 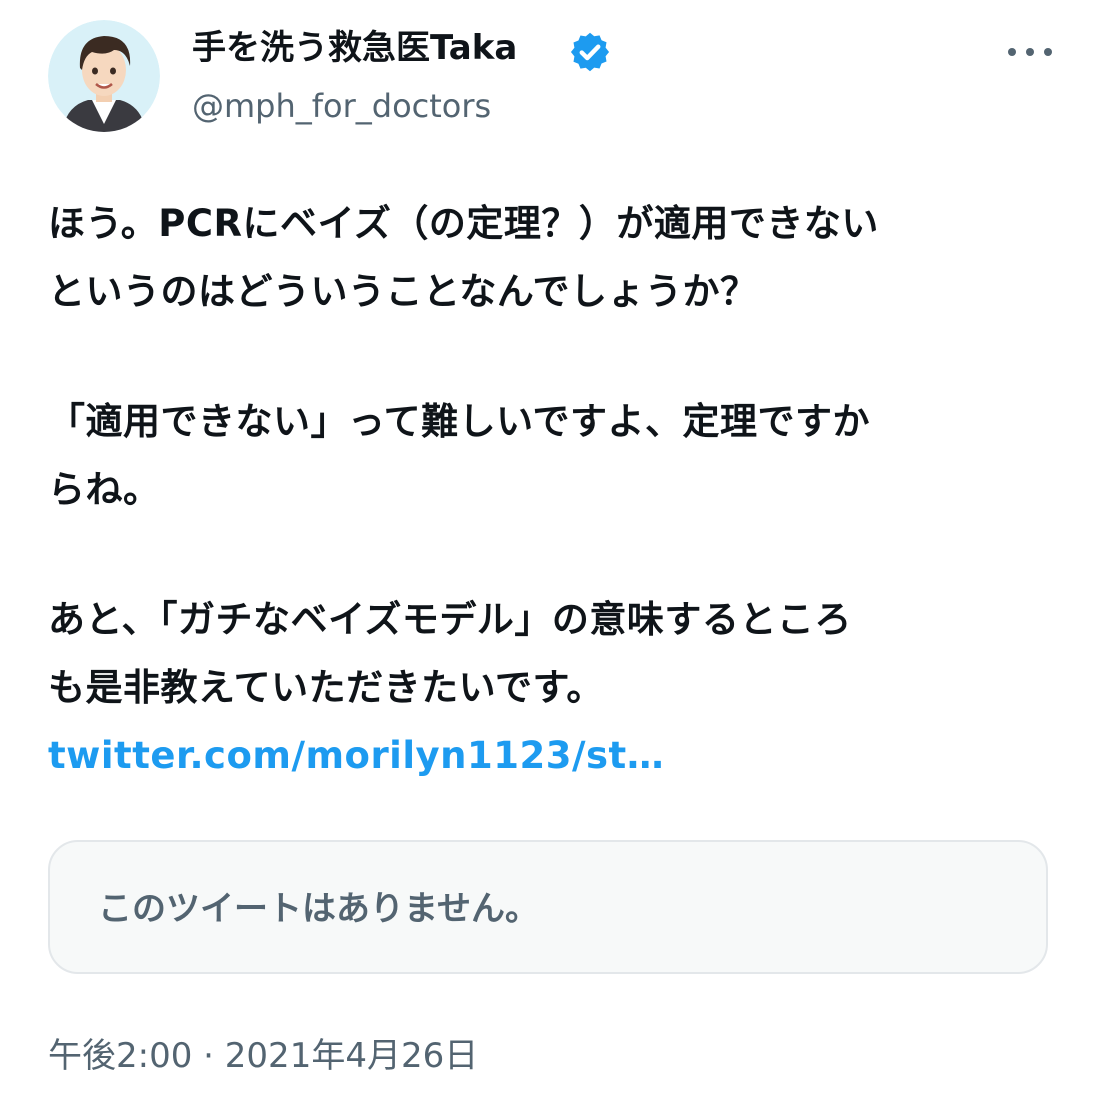 I want to click on tweet-line: らね。, so click(x=104, y=489).